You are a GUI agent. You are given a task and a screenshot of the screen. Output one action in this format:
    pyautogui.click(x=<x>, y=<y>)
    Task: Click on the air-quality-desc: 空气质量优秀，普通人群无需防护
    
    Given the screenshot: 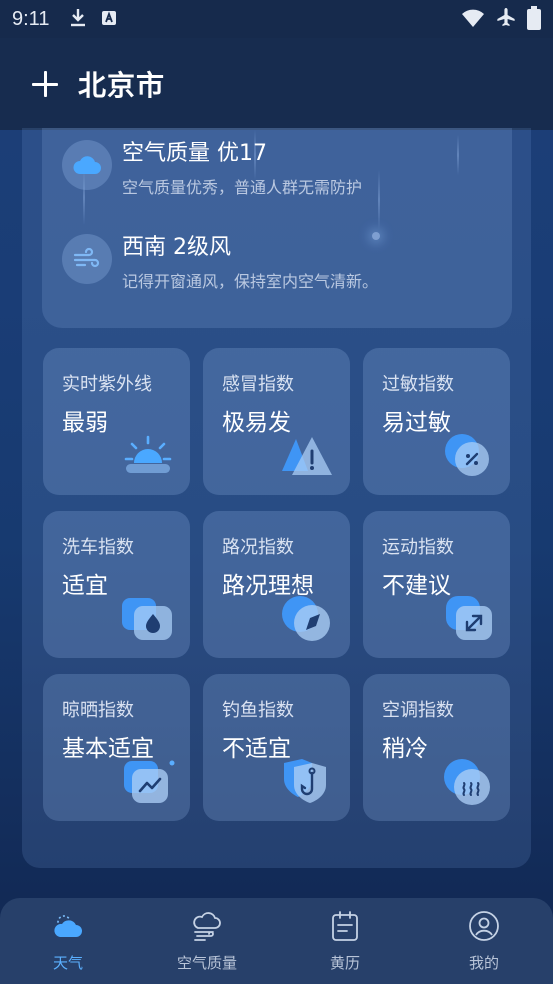 What is the action you would take?
    pyautogui.click(x=242, y=187)
    